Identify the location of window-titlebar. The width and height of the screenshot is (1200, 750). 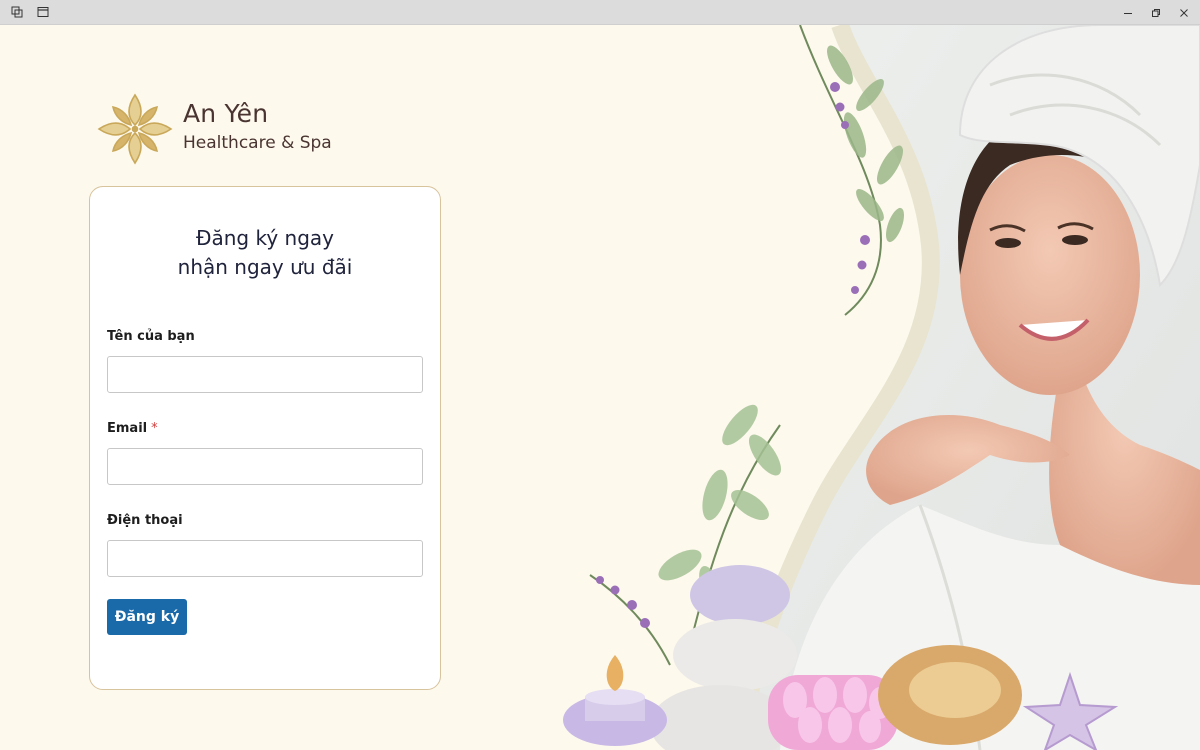
(600, 12).